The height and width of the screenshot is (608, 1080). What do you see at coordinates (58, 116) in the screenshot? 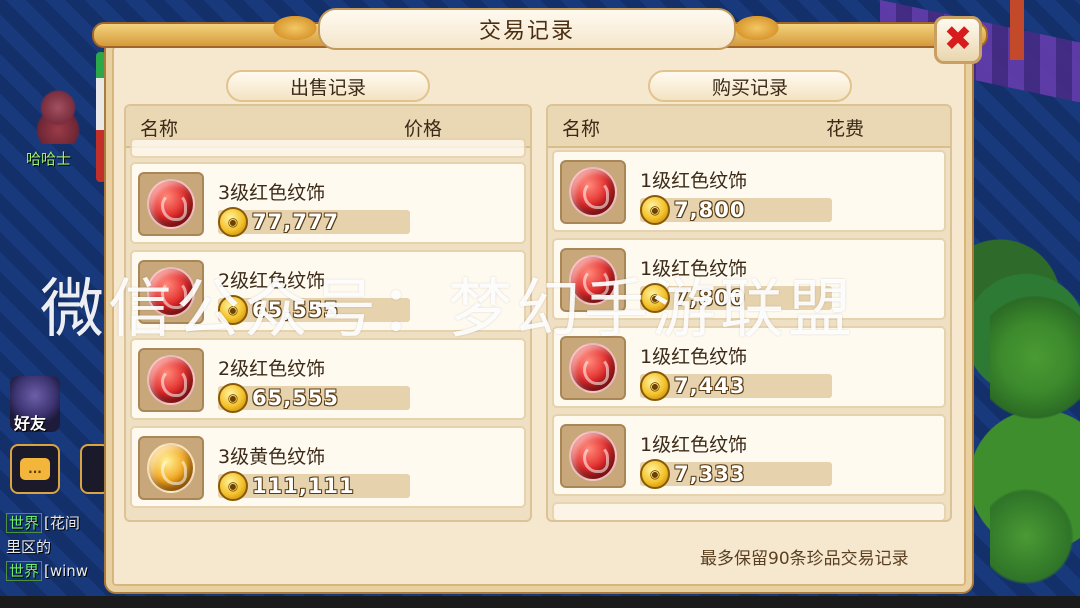
I see `npc-sprite` at bounding box center [58, 116].